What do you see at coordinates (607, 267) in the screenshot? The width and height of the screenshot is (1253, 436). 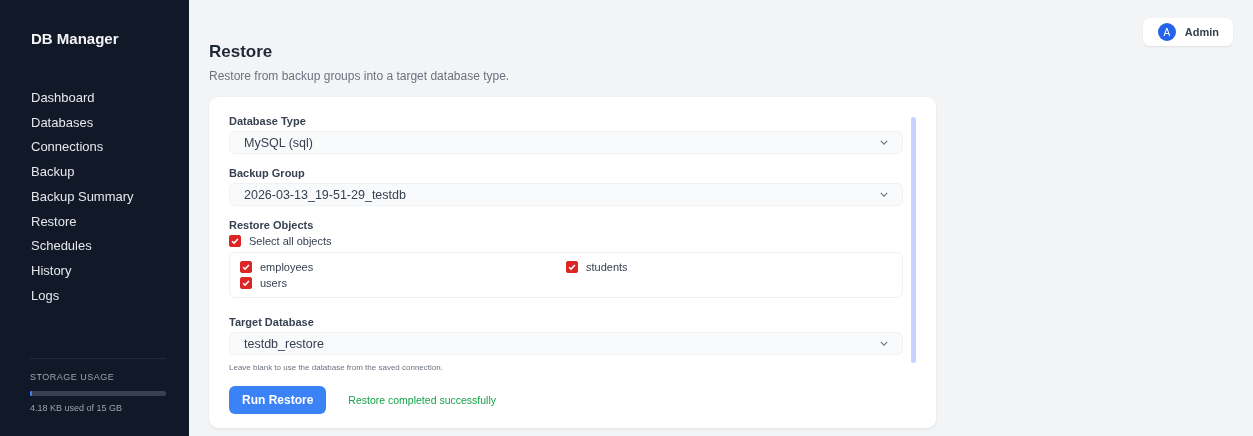 I see `checkbox-label: students` at bounding box center [607, 267].